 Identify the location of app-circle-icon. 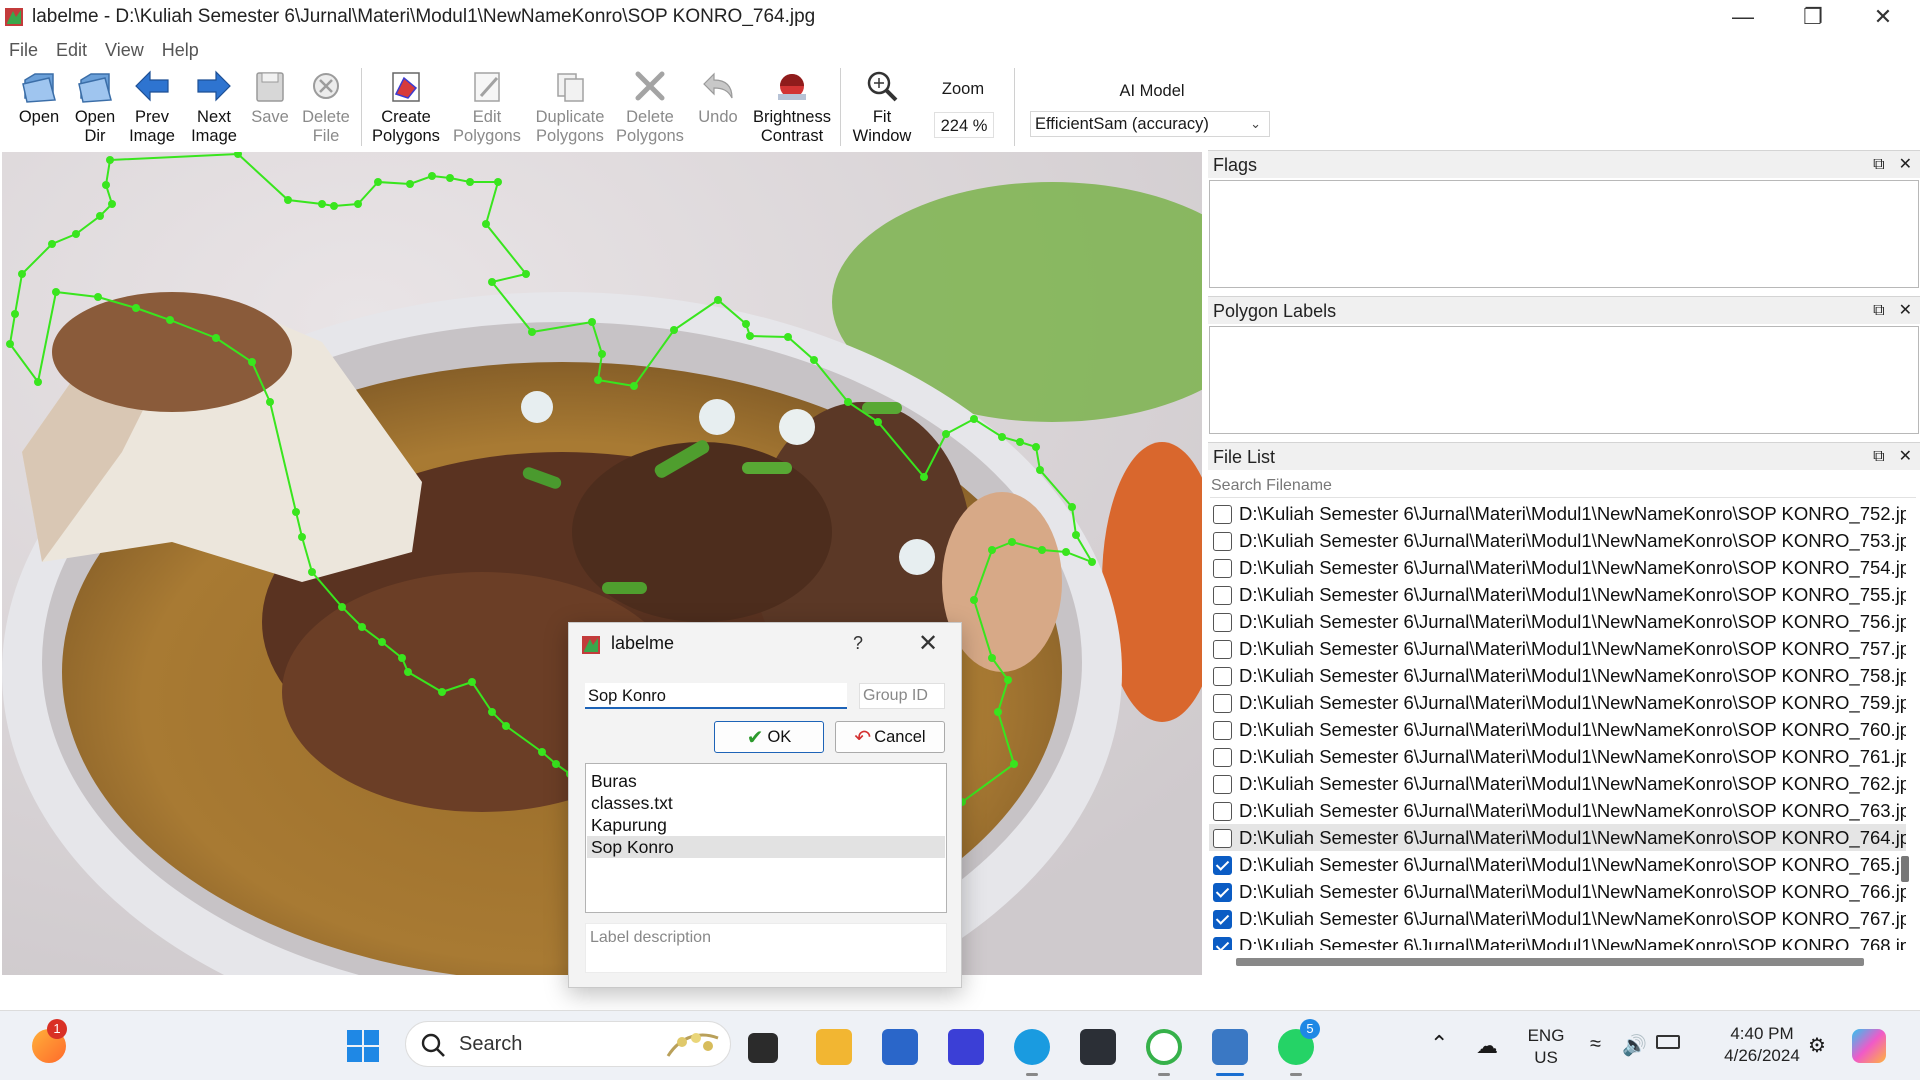
(1164, 1047).